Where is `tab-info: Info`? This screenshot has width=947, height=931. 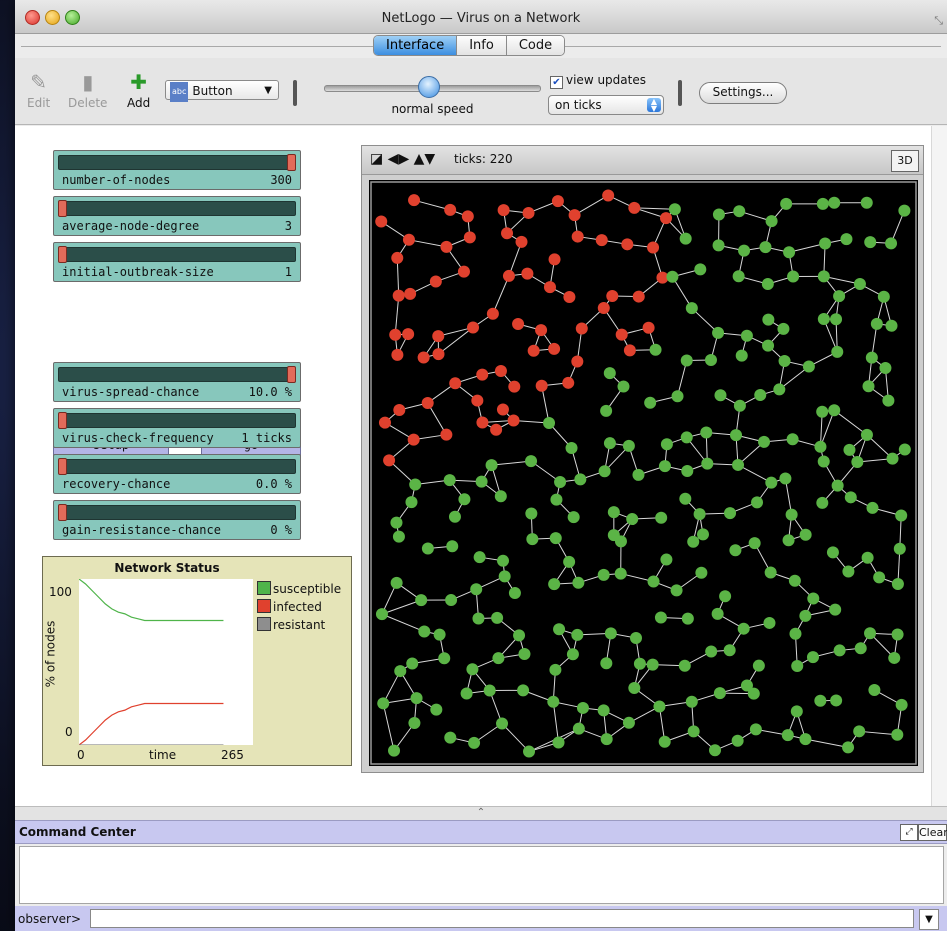
tab-info: Info is located at coordinates (481, 45).